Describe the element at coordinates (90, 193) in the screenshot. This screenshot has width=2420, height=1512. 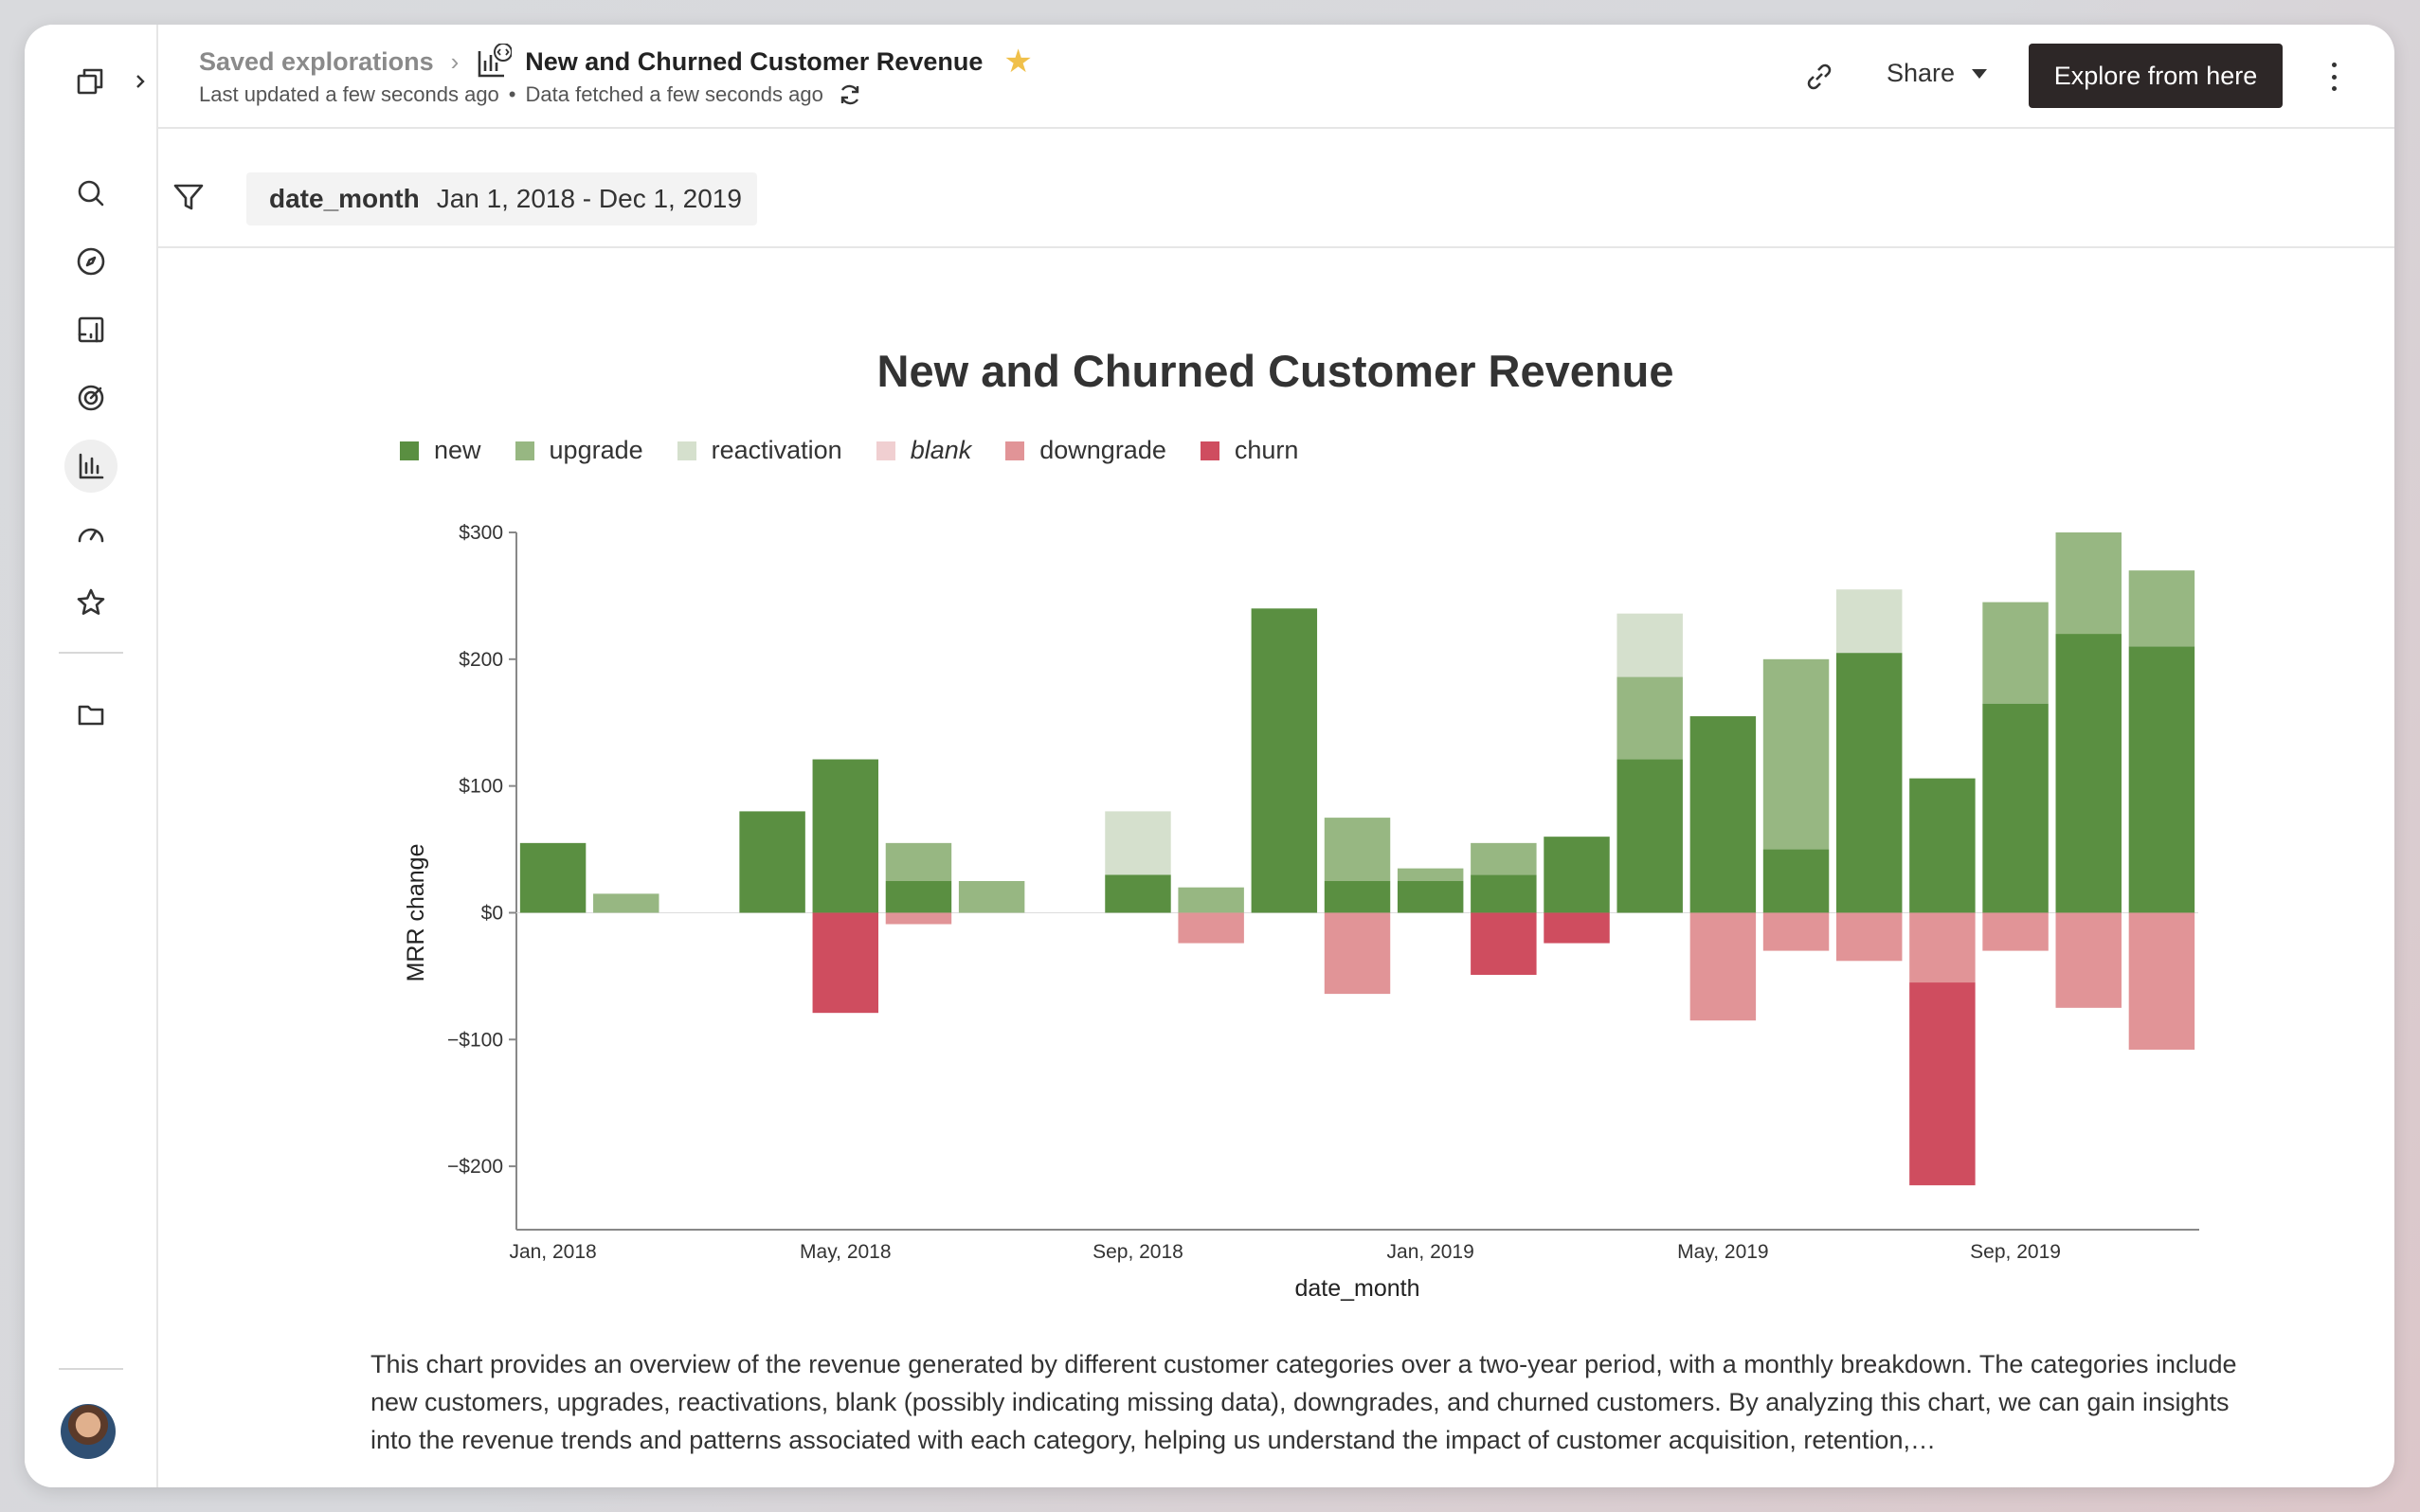
I see `search-icon` at that location.